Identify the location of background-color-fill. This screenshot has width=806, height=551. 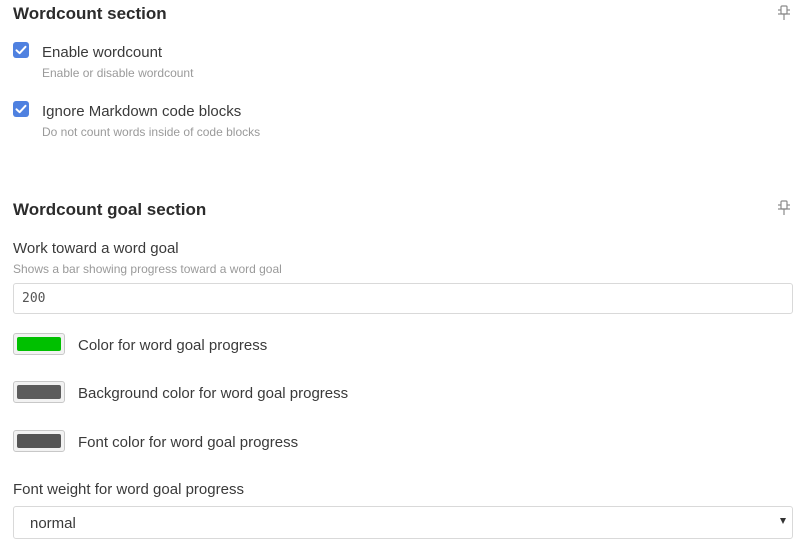
(39, 392).